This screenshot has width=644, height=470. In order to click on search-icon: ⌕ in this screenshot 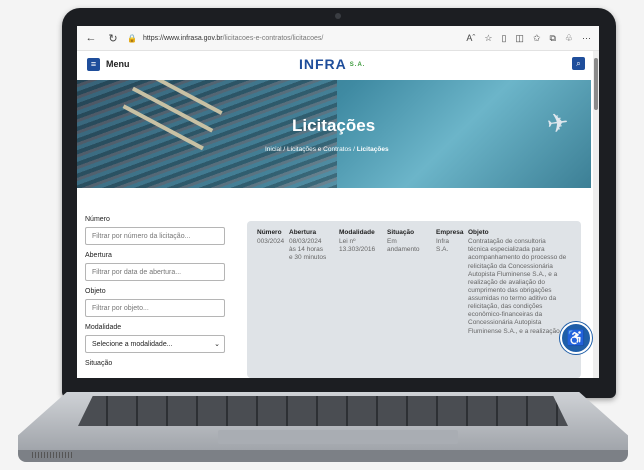, I will do `click(578, 63)`.